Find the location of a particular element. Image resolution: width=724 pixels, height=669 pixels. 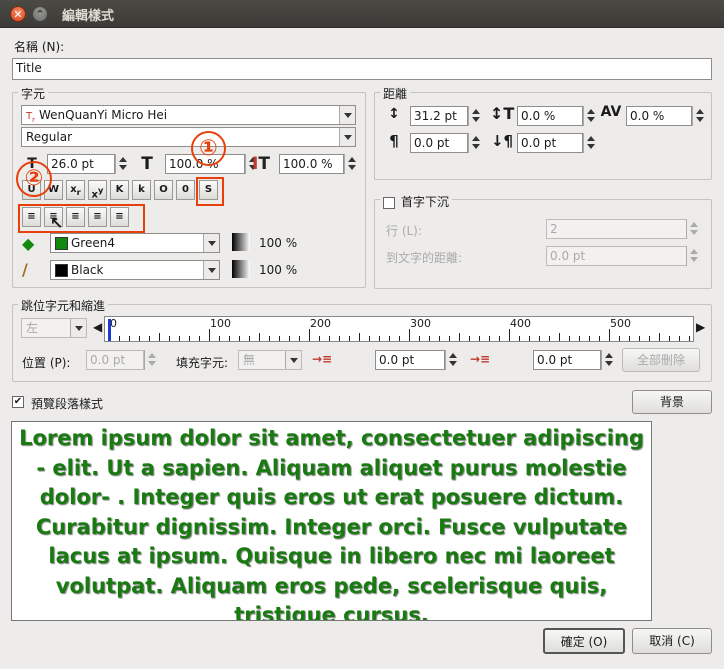

font-size-input: 26.0 pt is located at coordinates (81, 164).